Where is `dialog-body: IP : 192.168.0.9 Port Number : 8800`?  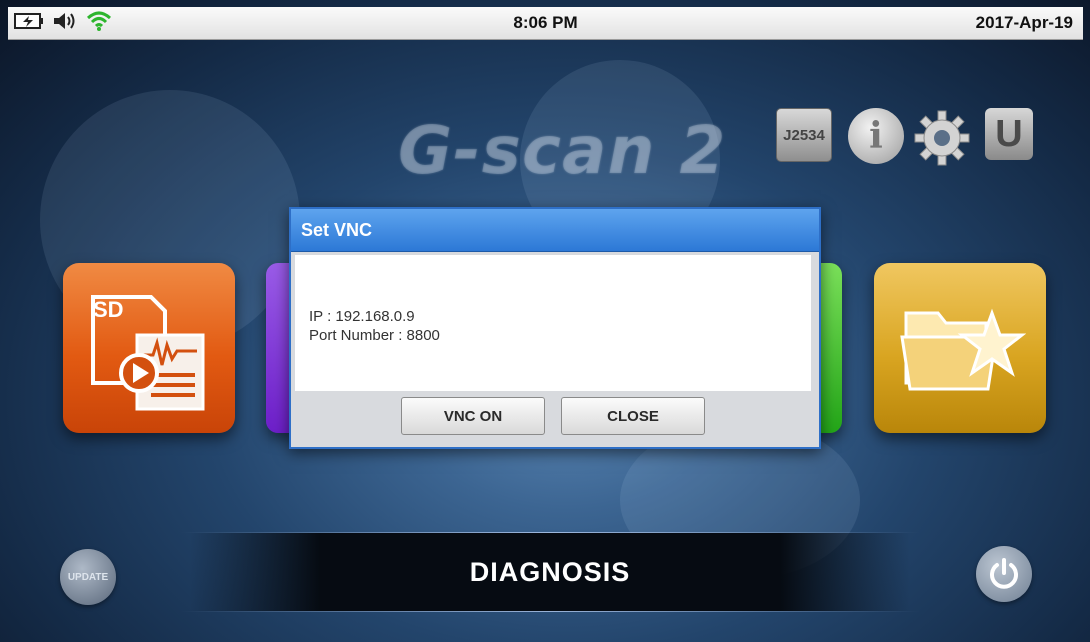 dialog-body: IP : 192.168.0.9 Port Number : 8800 is located at coordinates (553, 323).